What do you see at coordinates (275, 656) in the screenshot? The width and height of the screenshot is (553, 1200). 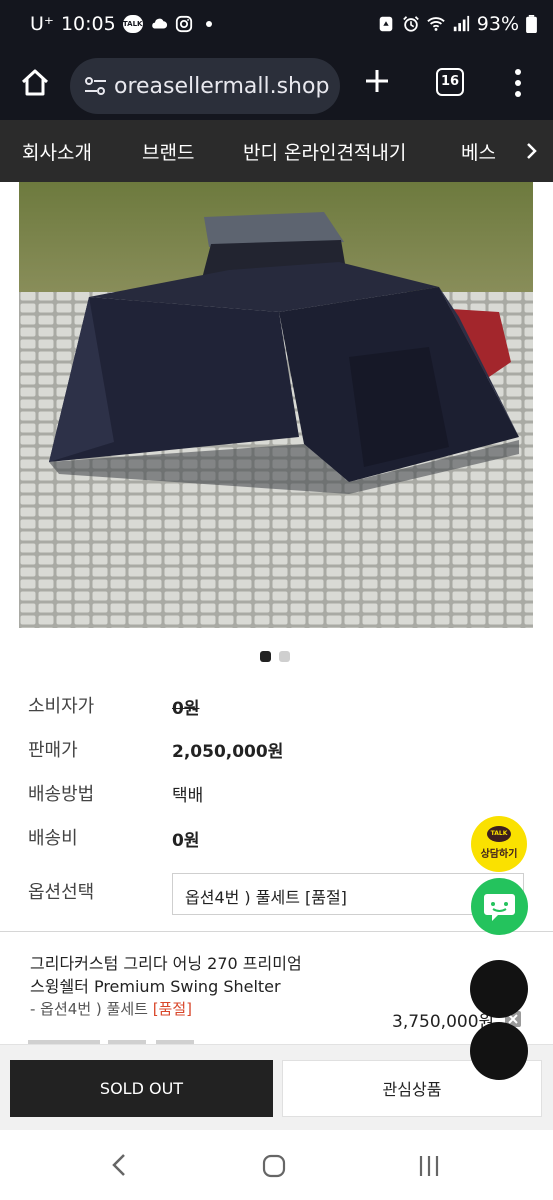 I see `slide-indicator` at bounding box center [275, 656].